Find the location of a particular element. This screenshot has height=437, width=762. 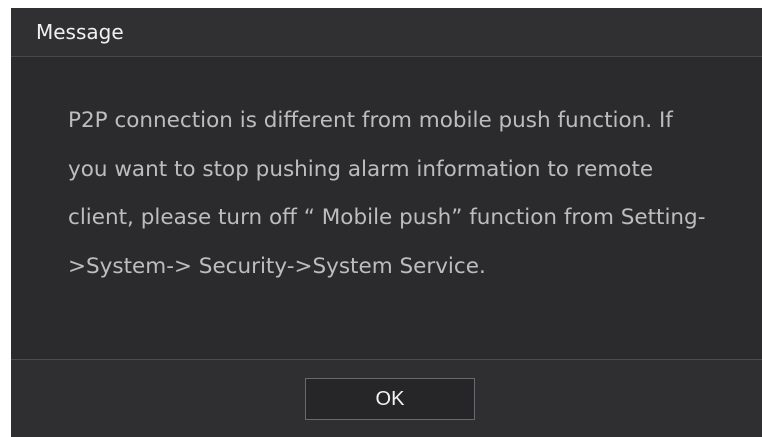

ok-button: OK is located at coordinates (390, 399).